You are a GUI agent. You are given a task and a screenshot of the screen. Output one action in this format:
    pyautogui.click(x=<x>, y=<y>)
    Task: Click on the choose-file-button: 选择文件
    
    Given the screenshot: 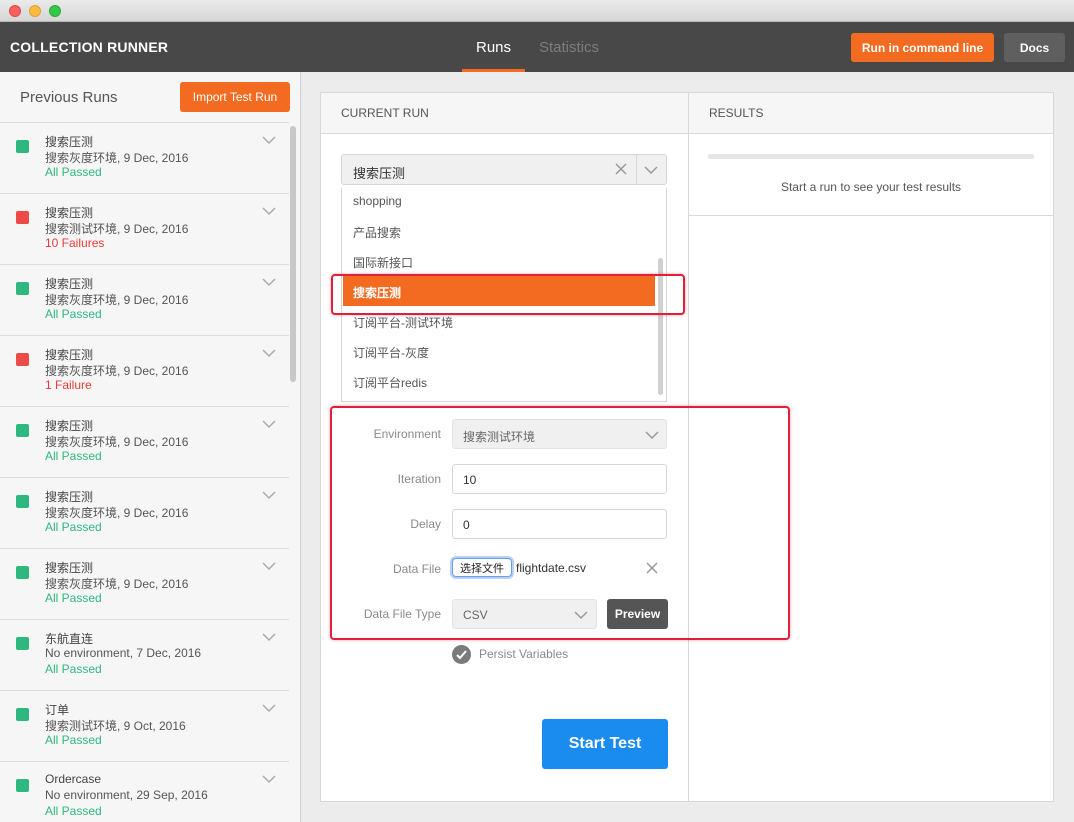 What is the action you would take?
    pyautogui.click(x=482, y=567)
    